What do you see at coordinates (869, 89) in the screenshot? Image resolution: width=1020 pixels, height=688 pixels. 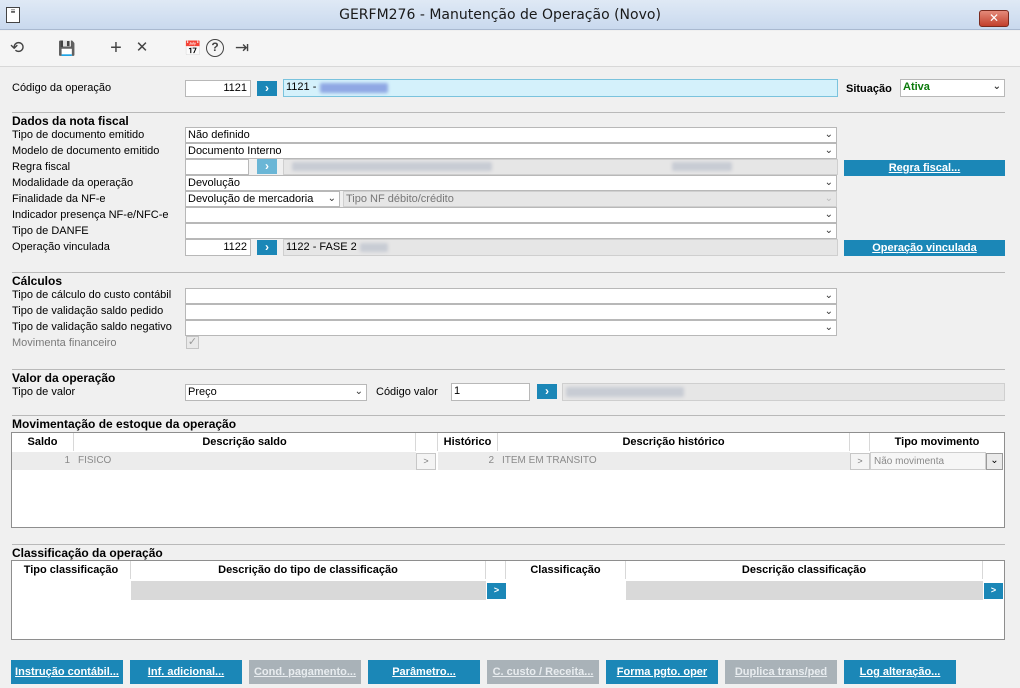 I see `situation-label: Situação` at bounding box center [869, 89].